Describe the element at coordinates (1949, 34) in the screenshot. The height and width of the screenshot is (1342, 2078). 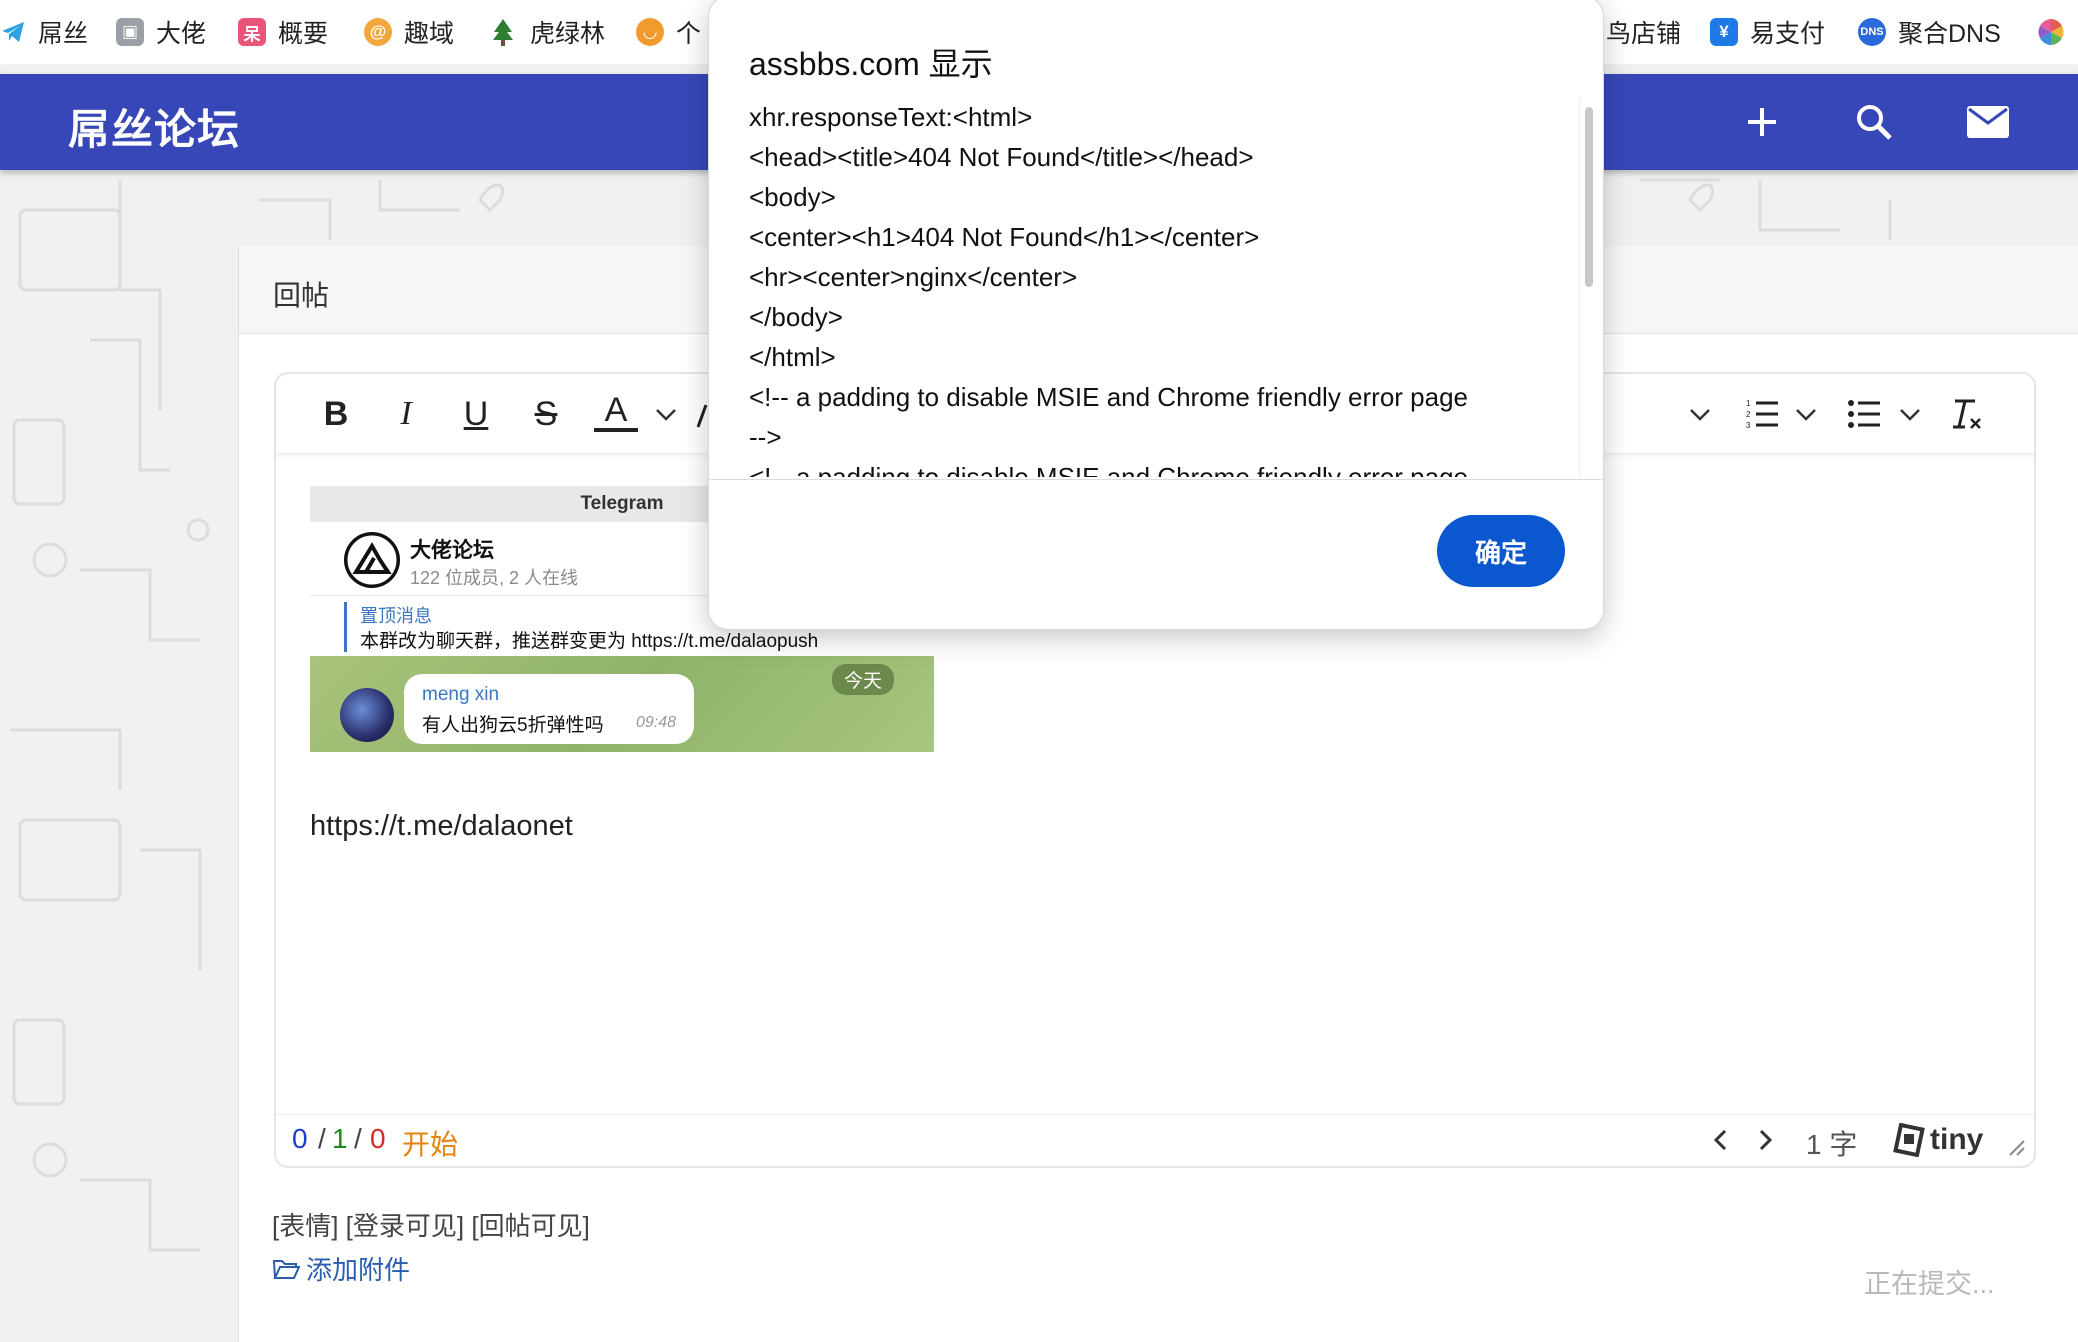
I see `bookmark-label: 聚合DNS` at that location.